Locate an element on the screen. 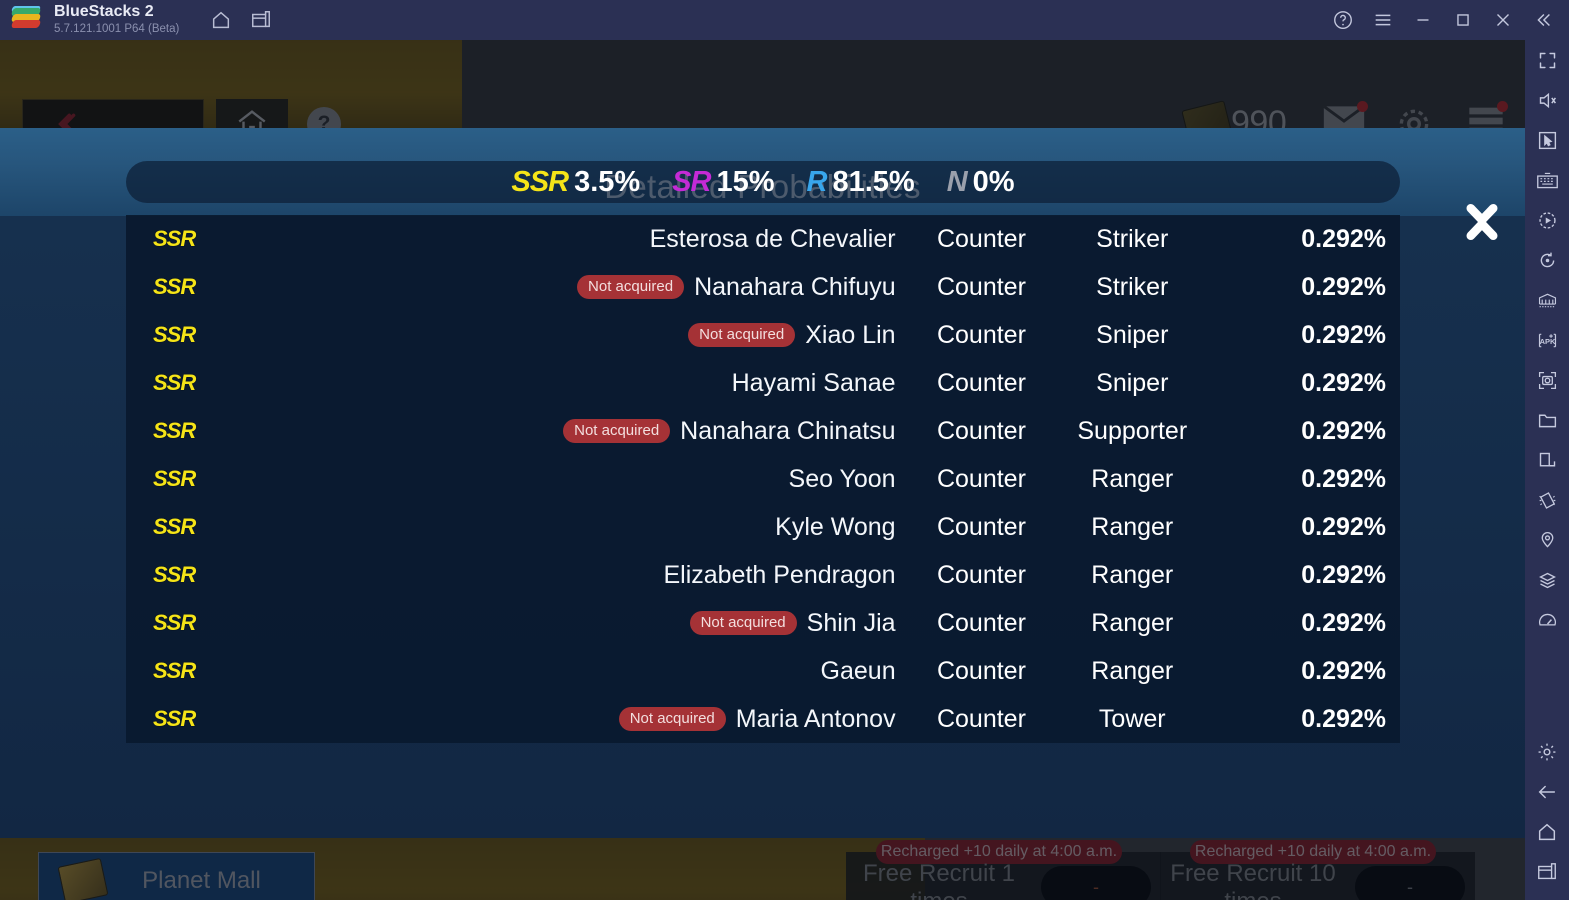 The width and height of the screenshot is (1569, 900). home-icon is located at coordinates (221, 20).